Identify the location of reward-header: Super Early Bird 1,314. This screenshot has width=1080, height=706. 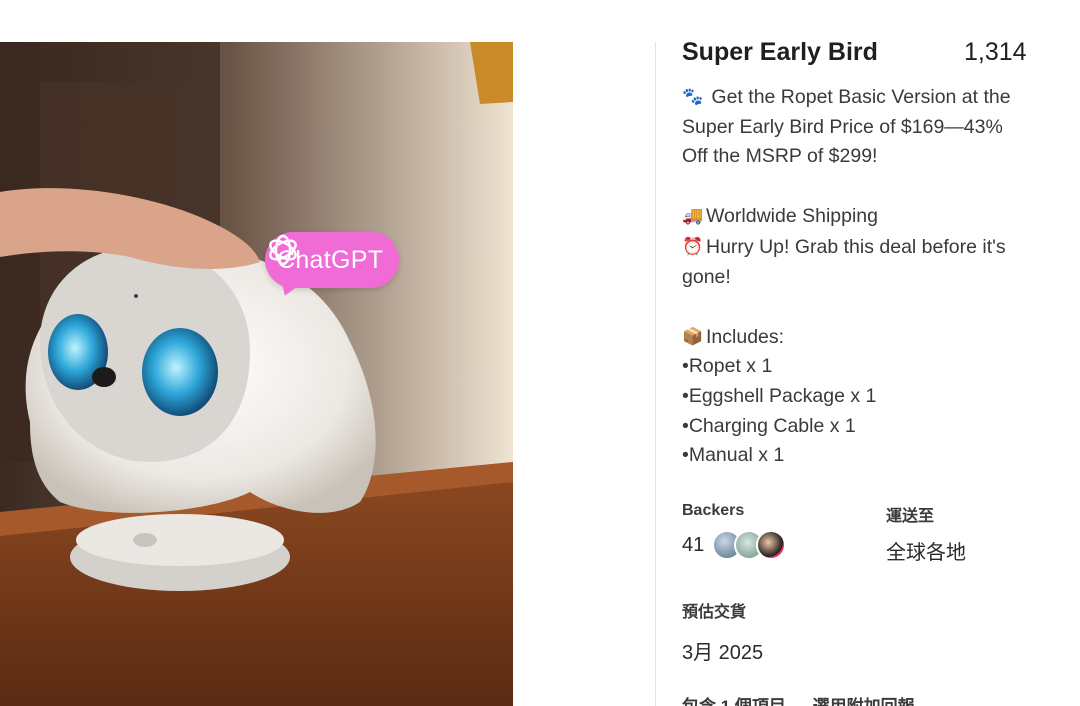
(872, 56).